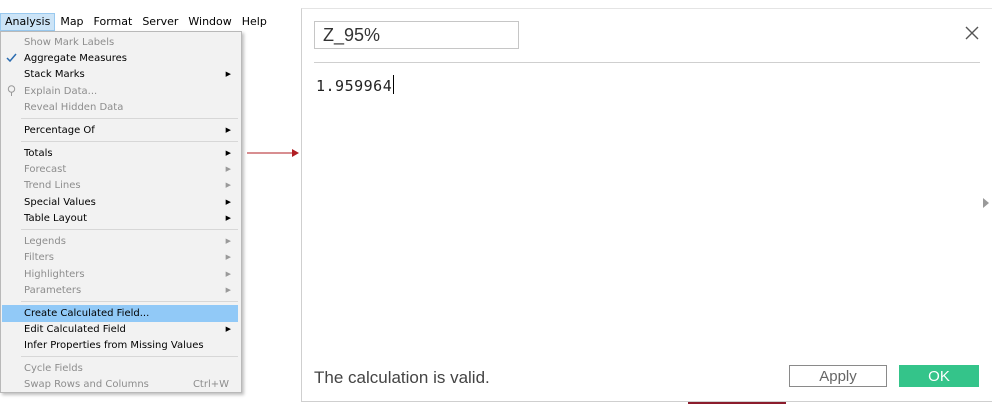  Describe the element at coordinates (71, 22) in the screenshot. I see `menu-map: Map` at that location.